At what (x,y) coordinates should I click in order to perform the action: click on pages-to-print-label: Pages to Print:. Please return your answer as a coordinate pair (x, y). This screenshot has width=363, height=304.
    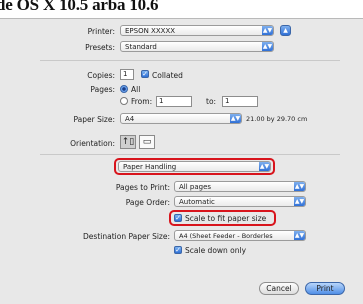
    Looking at the image, I should click on (142, 187).